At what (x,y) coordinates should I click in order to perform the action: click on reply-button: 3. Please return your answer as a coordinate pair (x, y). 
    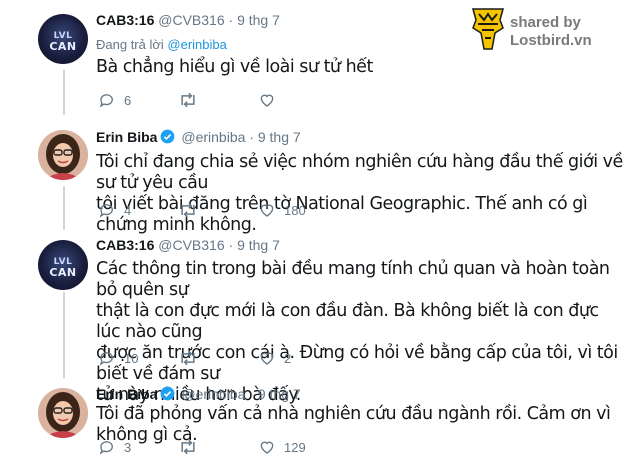
    Looking at the image, I should click on (114, 447).